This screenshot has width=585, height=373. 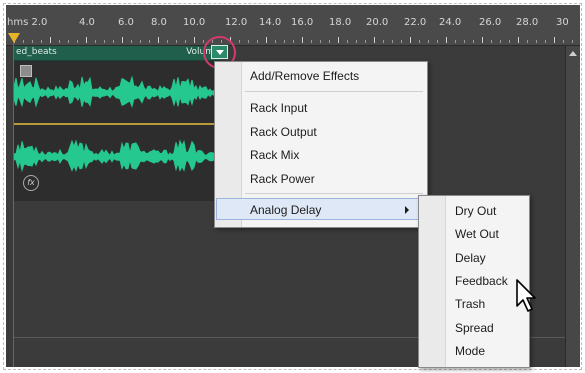 I want to click on waveform-channel-left, so click(x=117, y=93).